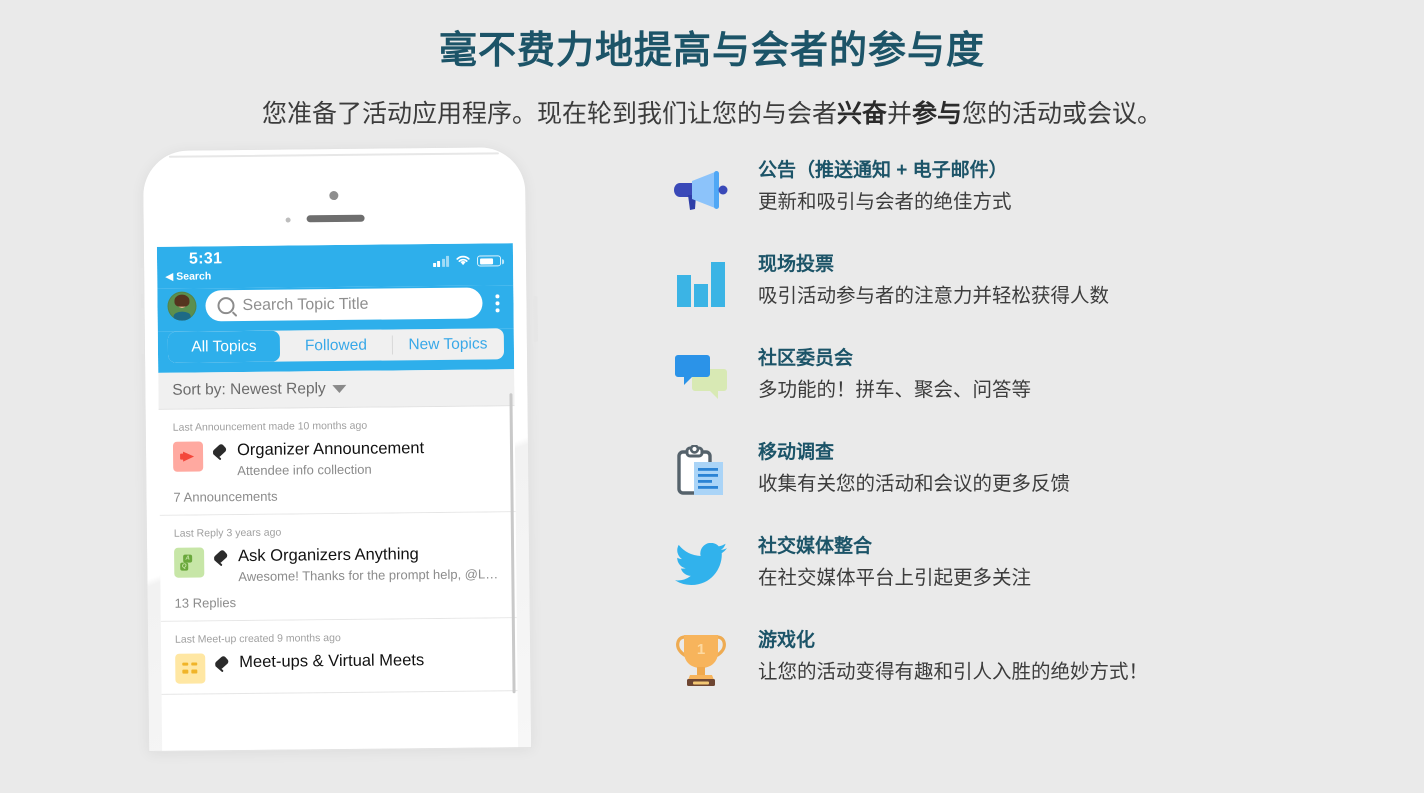 The height and width of the screenshot is (793, 1424). Describe the element at coordinates (895, 389) in the screenshot. I see `feature-description: 多功能的！拼车、聚会、问答等` at that location.